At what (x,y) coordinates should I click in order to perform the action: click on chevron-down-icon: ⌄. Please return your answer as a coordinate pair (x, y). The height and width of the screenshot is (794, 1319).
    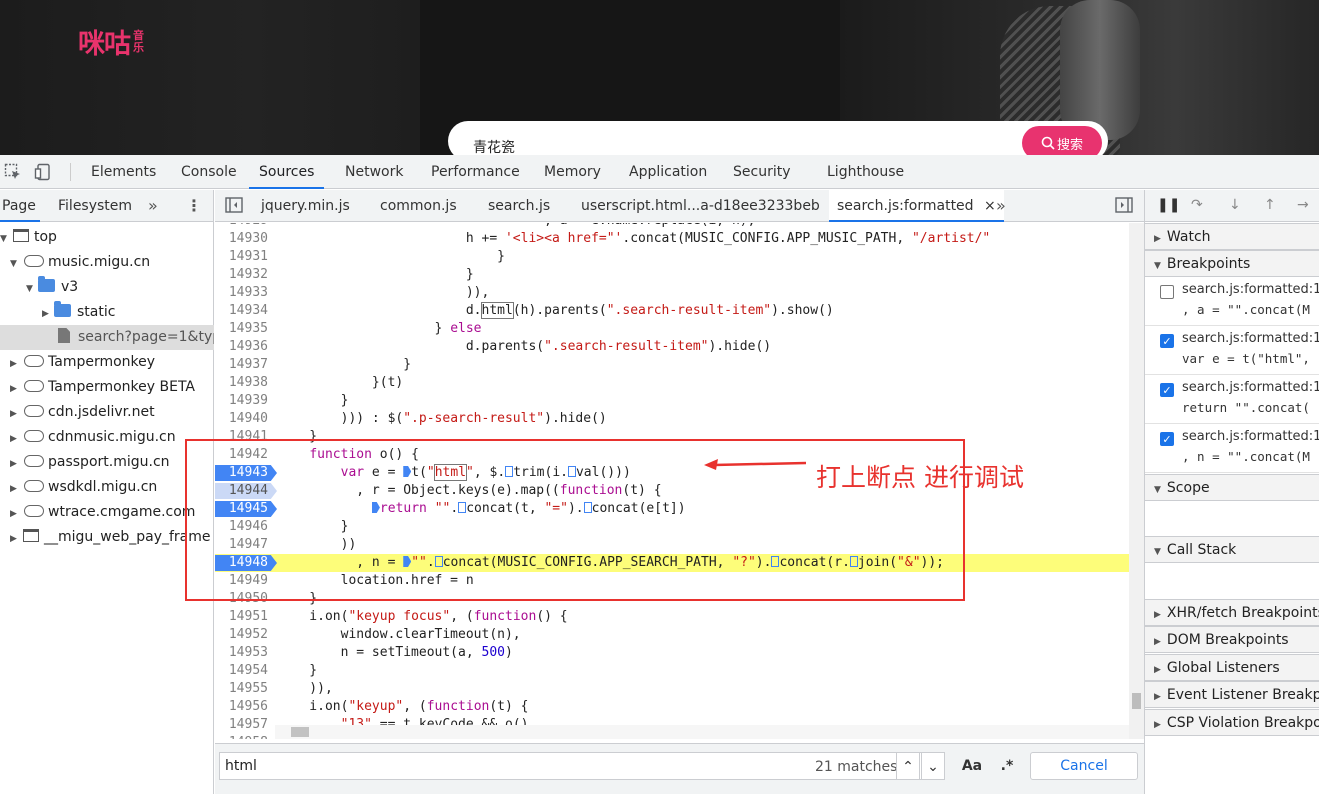
    Looking at the image, I should click on (933, 766).